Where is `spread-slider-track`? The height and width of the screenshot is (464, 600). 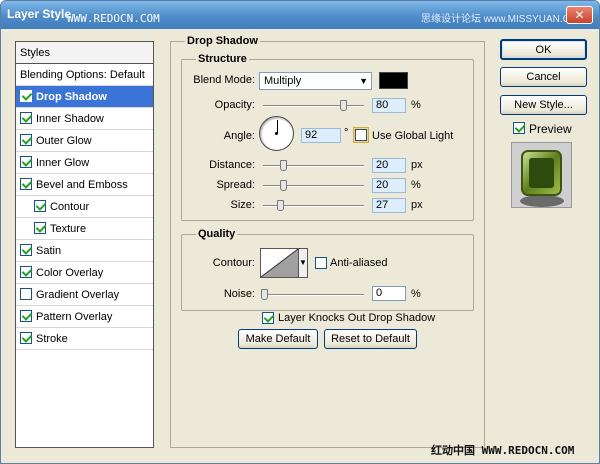 spread-slider-track is located at coordinates (313, 186).